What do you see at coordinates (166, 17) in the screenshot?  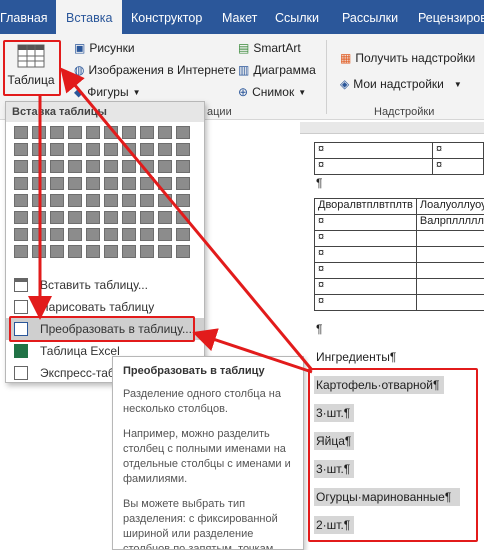 I see `tab-design: Конструктор` at bounding box center [166, 17].